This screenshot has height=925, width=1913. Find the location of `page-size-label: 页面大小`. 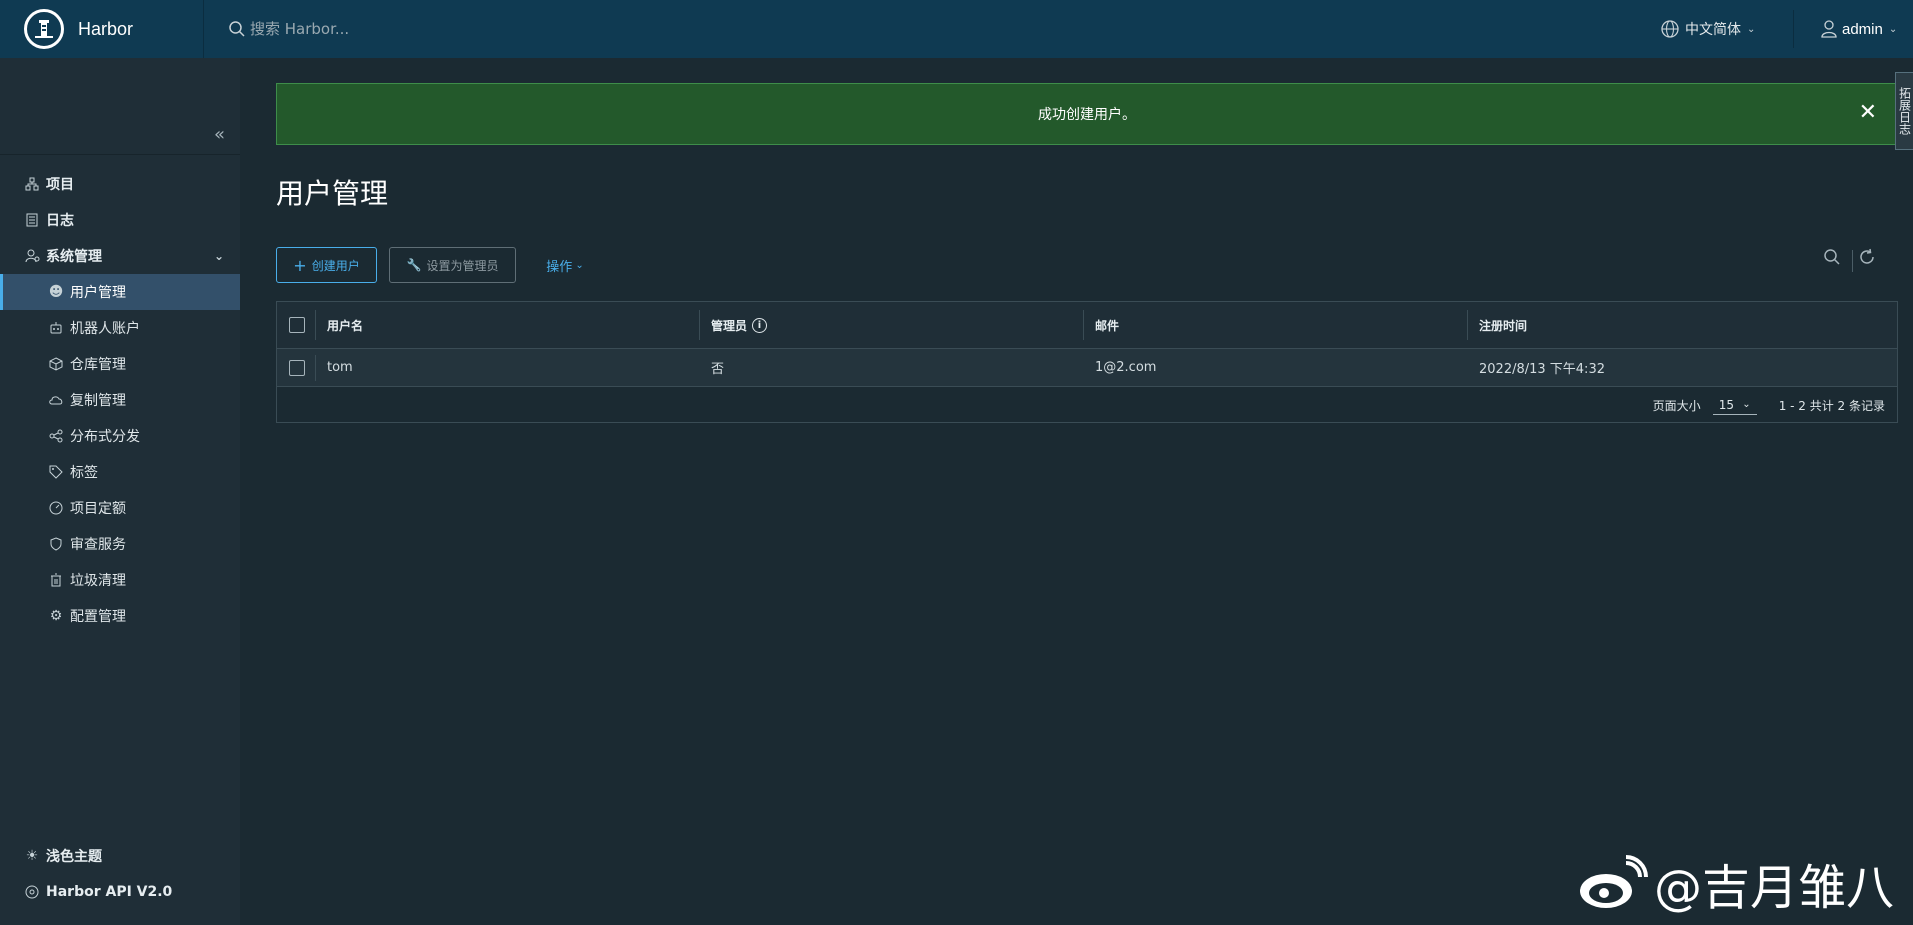

page-size-label: 页面大小 is located at coordinates (1676, 405).